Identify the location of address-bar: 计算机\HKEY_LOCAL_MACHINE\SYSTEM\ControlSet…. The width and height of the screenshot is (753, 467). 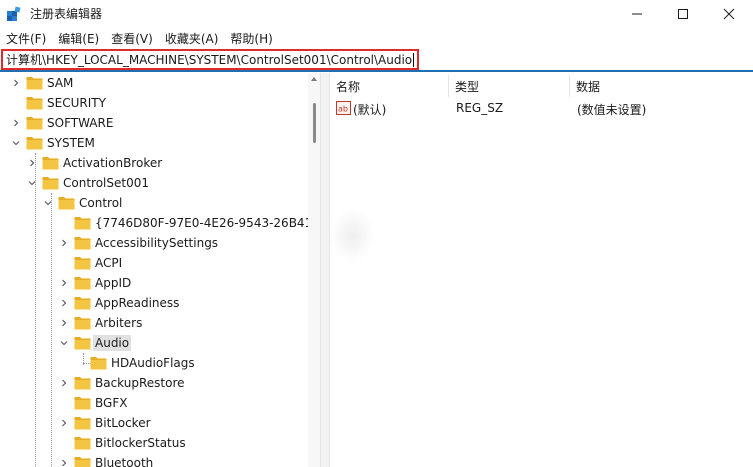
(376, 60).